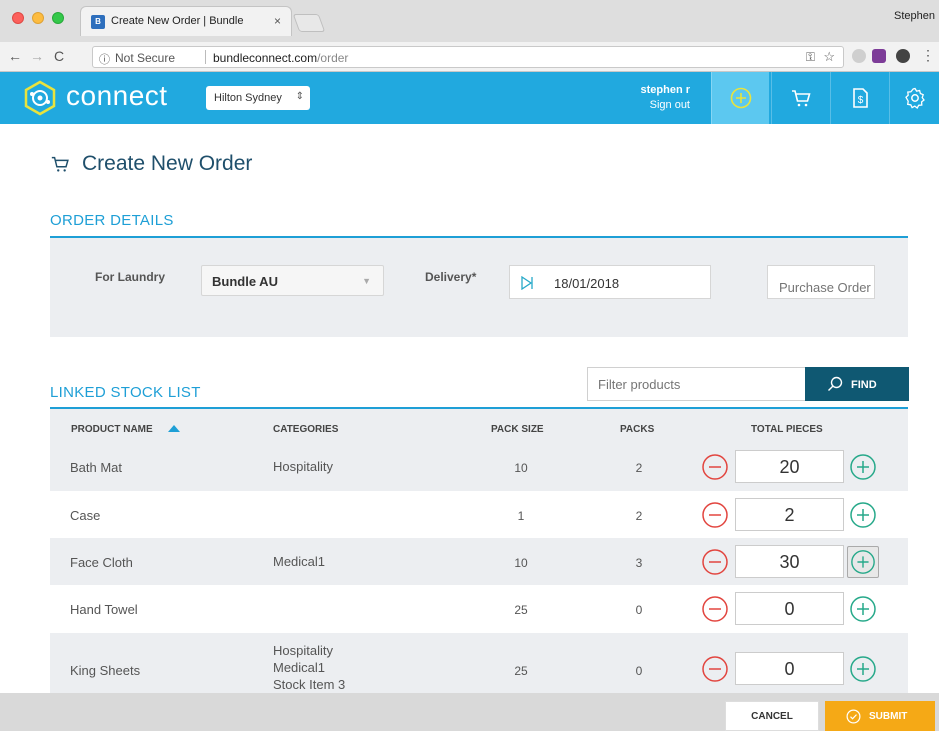 This screenshot has height=731, width=939. Describe the element at coordinates (167, 163) in the screenshot. I see `page-title: Create New Order` at that location.